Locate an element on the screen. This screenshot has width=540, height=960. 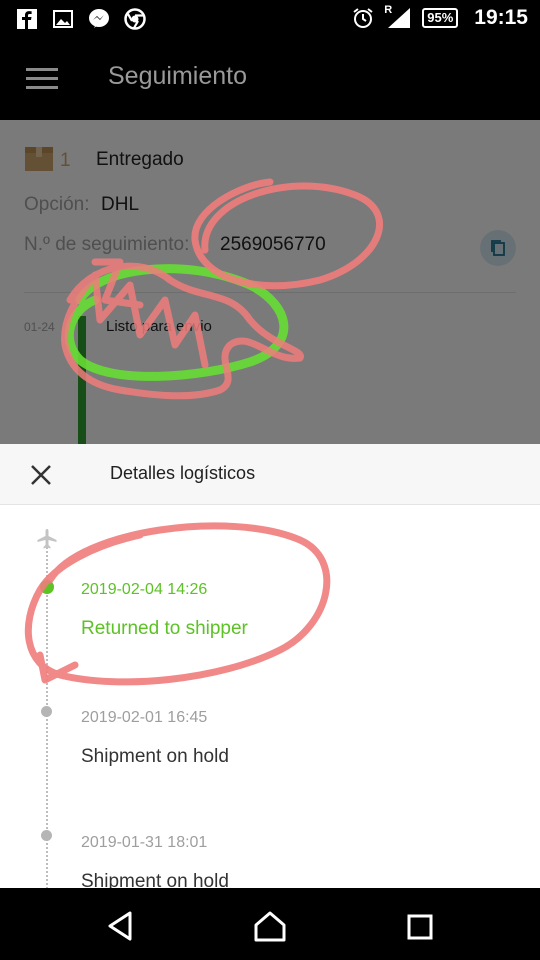
system-icons: R 95% 19:15 is located at coordinates (440, 17).